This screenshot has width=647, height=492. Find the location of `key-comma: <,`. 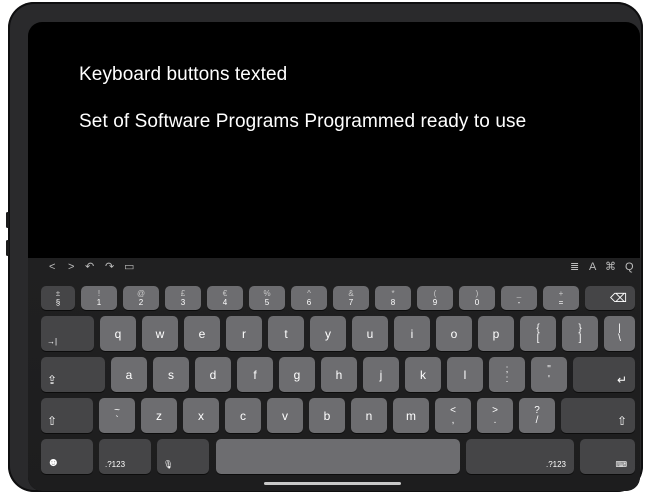

key-comma: <, is located at coordinates (453, 415).